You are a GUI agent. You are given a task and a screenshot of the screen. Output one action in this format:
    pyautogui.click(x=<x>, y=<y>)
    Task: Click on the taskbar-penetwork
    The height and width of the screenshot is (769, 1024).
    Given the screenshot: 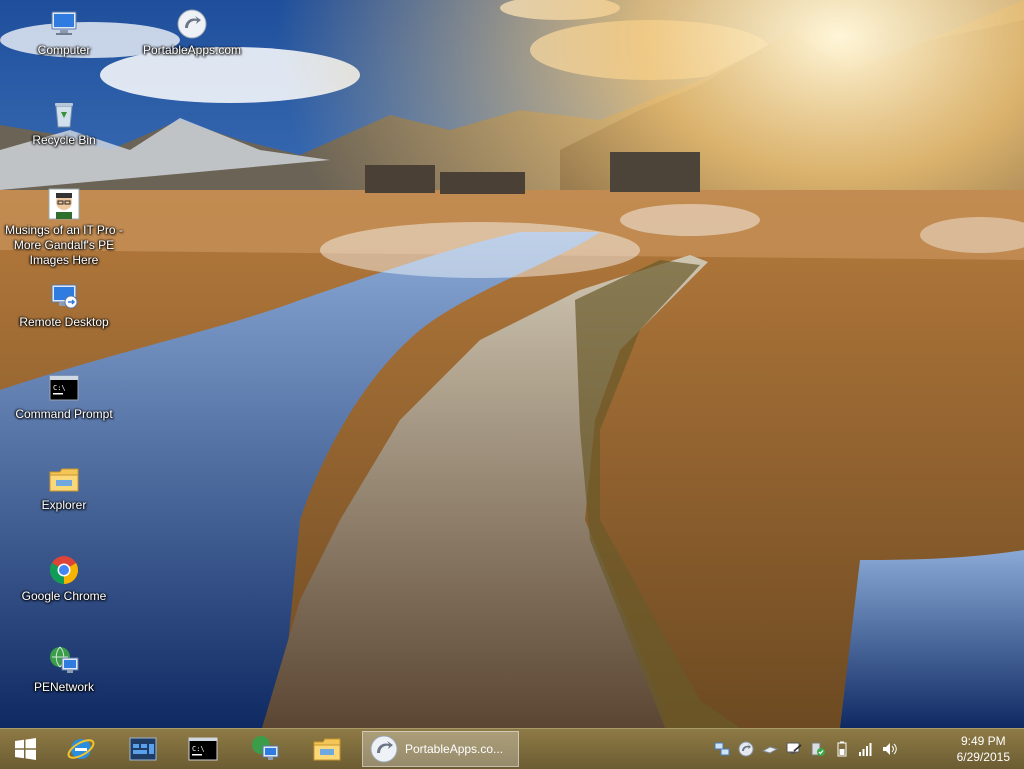 What is the action you would take?
    pyautogui.click(x=265, y=749)
    